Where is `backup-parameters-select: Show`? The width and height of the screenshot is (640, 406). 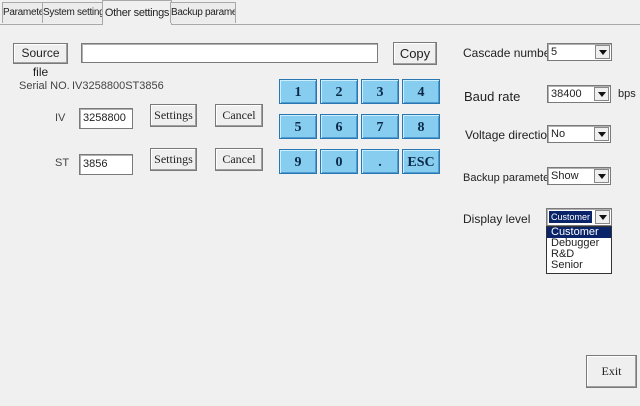
backup-parameters-select: Show is located at coordinates (579, 176).